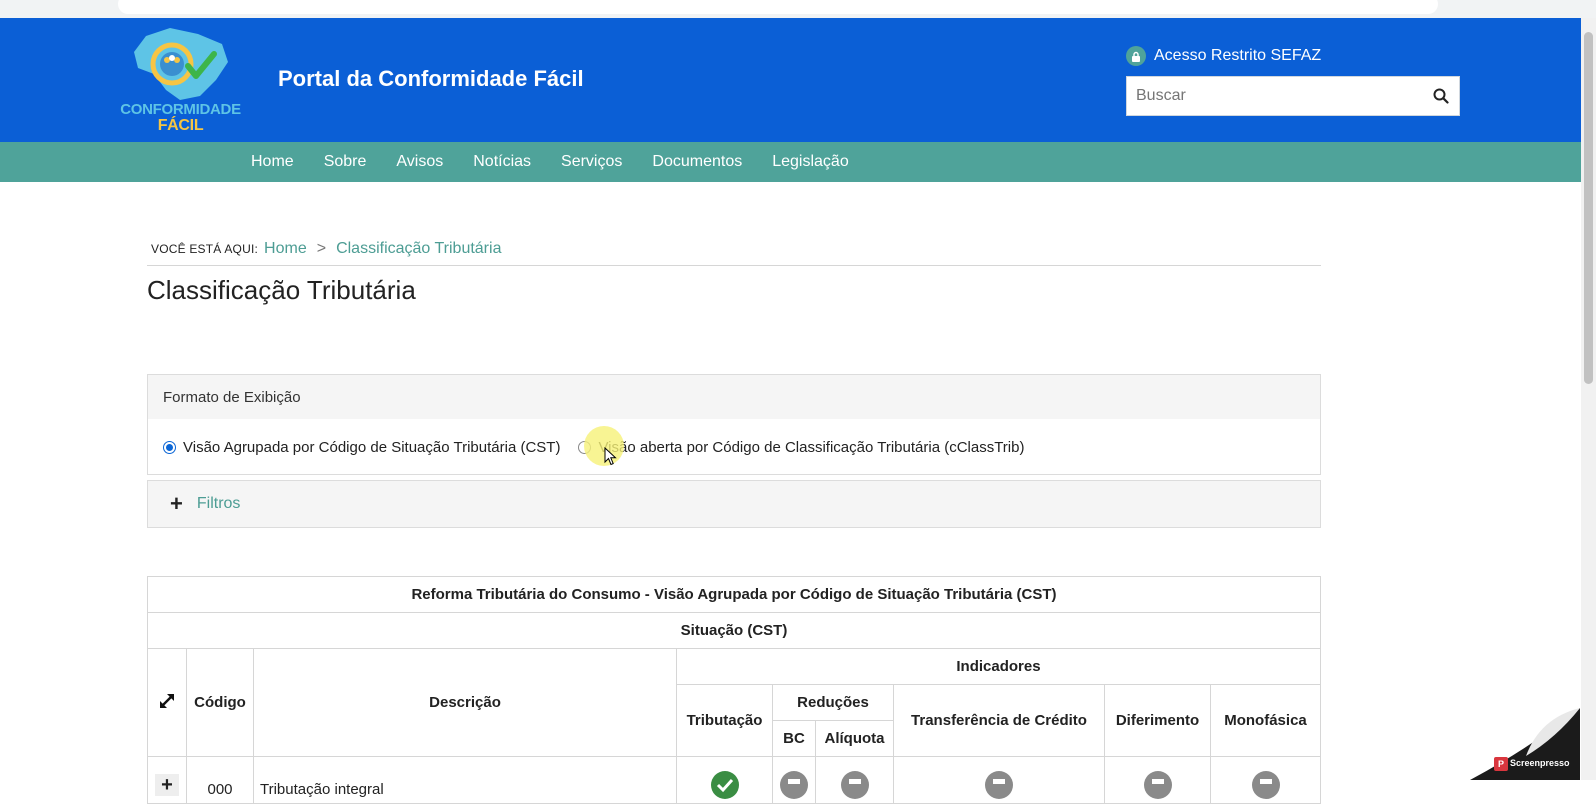 This screenshot has width=1596, height=804. I want to click on restricted-access-label: Acesso Restrito SEFAZ, so click(1238, 55).